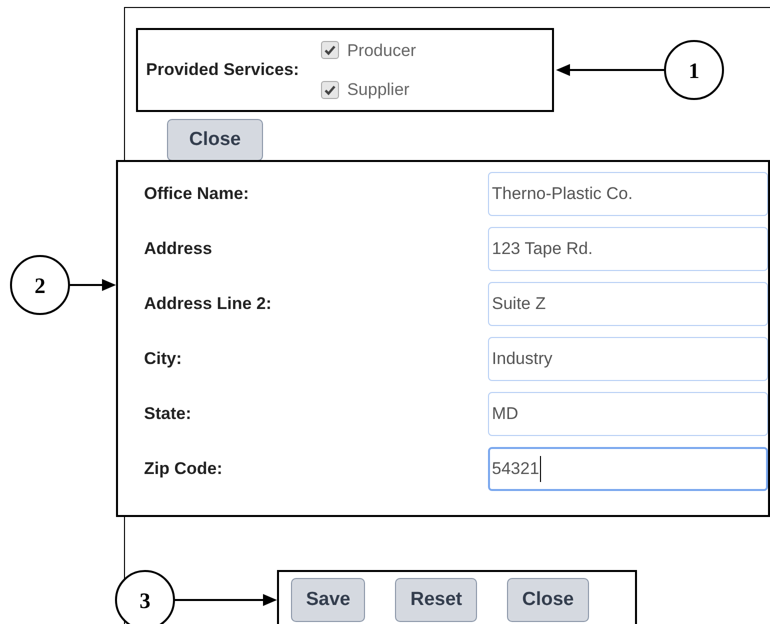 The width and height of the screenshot is (770, 624). Describe the element at coordinates (378, 90) in the screenshot. I see `checkbox-label: Supplier` at that location.